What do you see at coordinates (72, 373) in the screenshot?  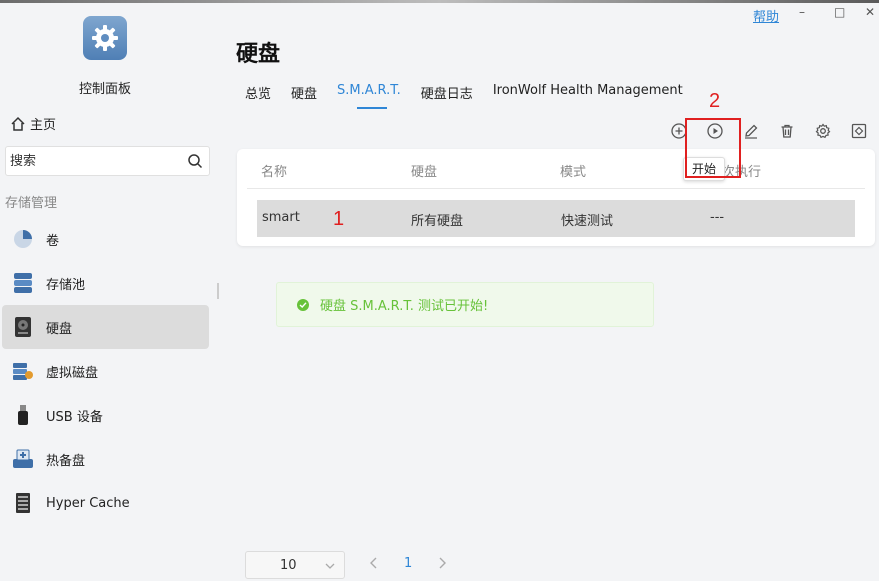 I see `sidebar-item-label: 虚拟磁盘` at bounding box center [72, 373].